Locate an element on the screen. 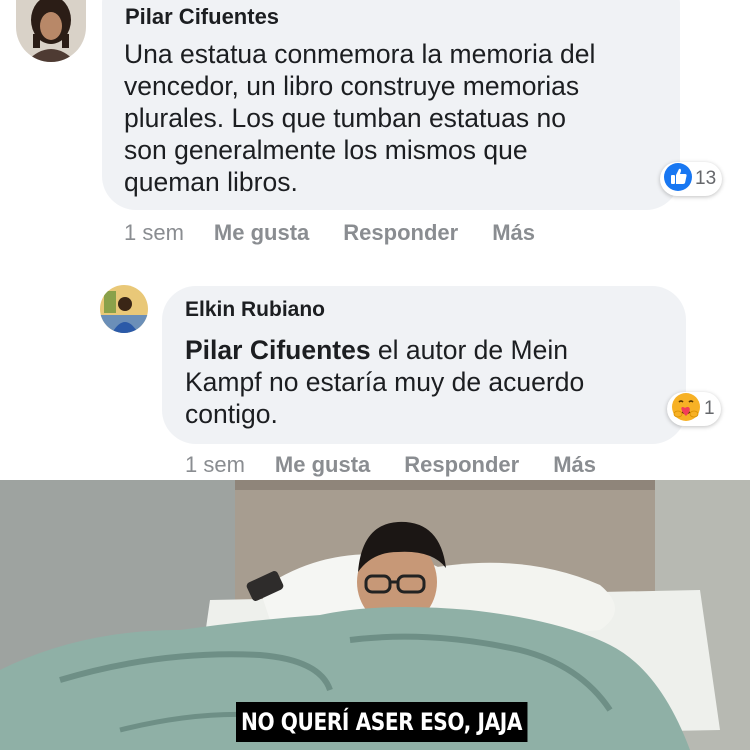  comment-line: son generalmente los mismos que is located at coordinates (326, 150).